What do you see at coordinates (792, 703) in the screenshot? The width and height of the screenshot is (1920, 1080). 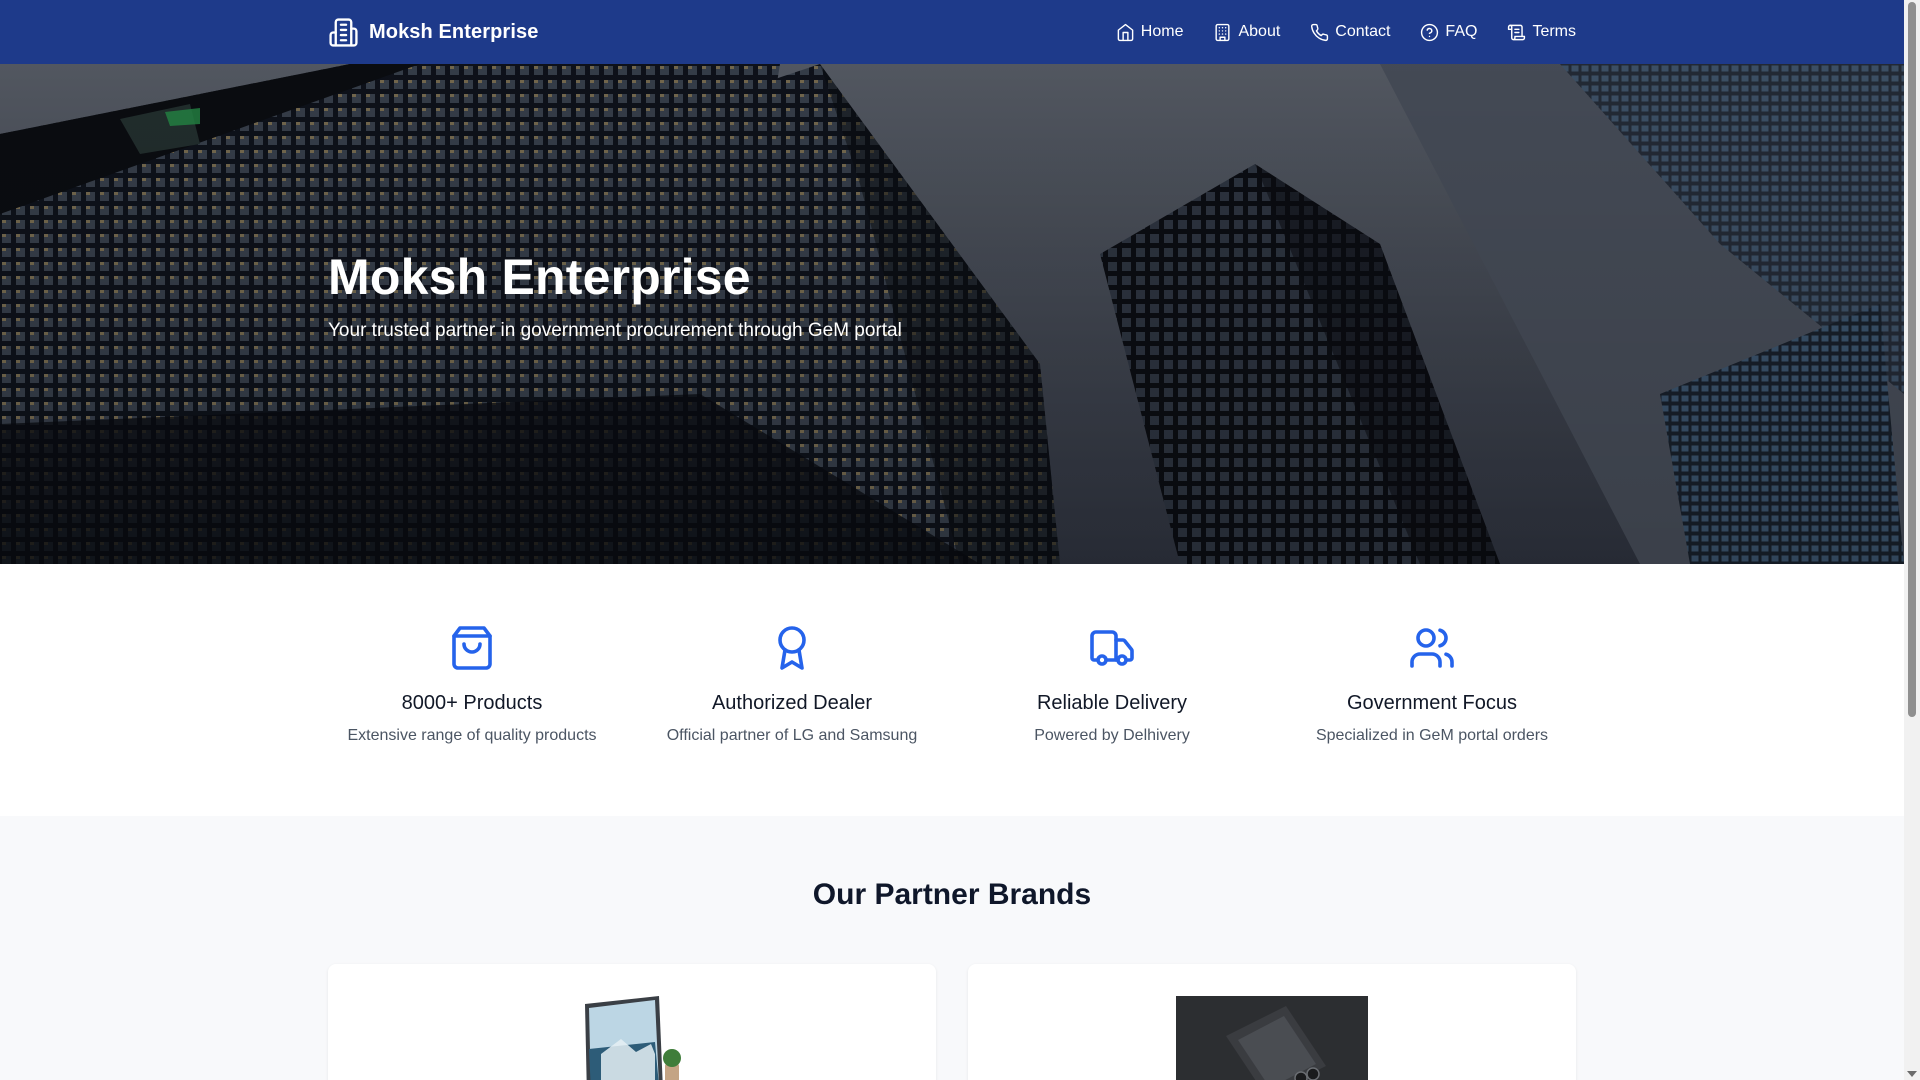 I see `feature-title: Authorized Dealer` at bounding box center [792, 703].